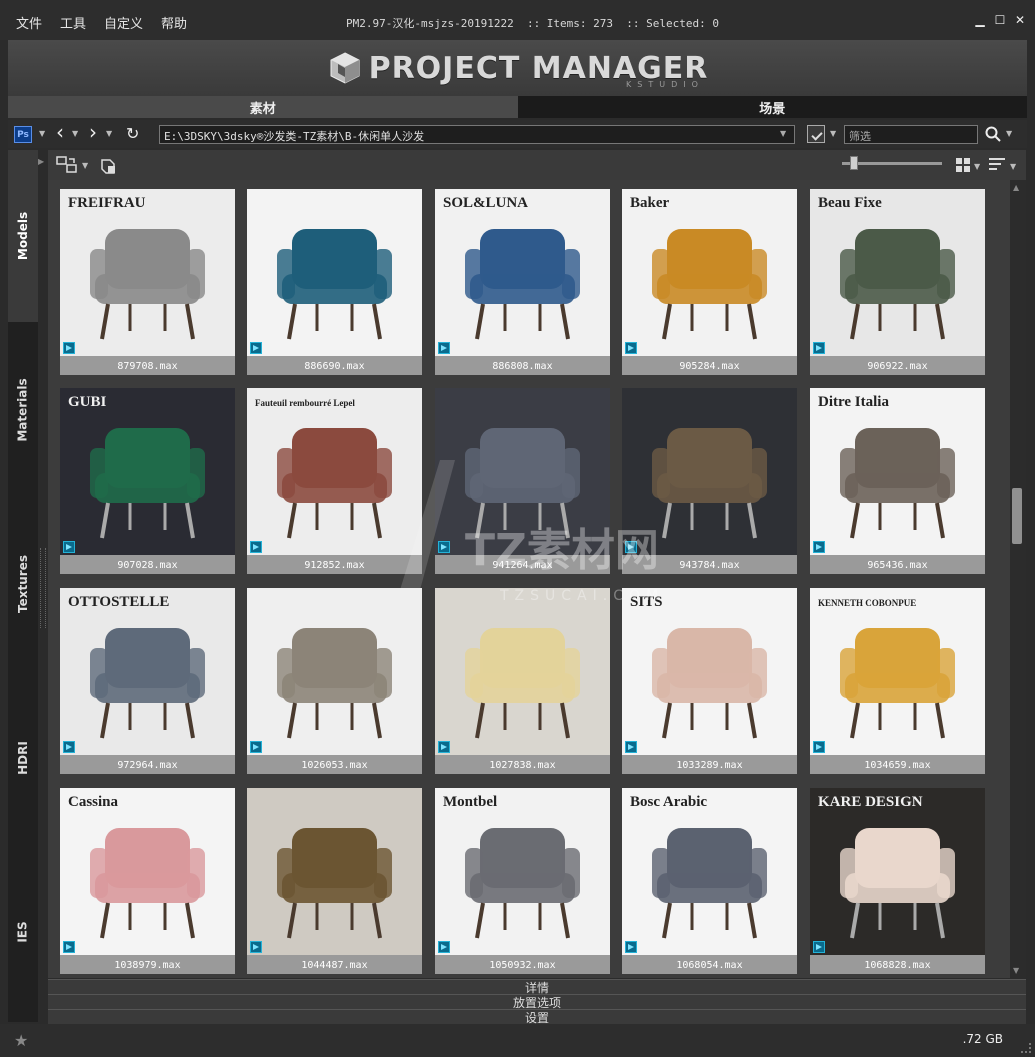 Image resolution: width=1035 pixels, height=1057 pixels. What do you see at coordinates (522, 683) in the screenshot?
I see `chair-illustration` at bounding box center [522, 683].